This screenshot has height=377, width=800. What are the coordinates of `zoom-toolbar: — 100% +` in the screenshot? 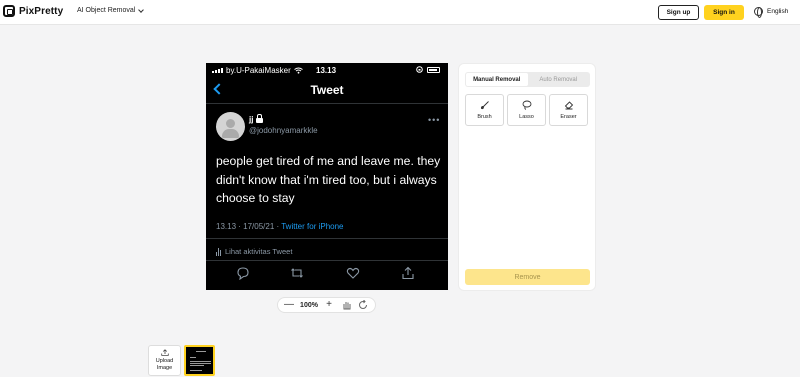 It's located at (326, 305).